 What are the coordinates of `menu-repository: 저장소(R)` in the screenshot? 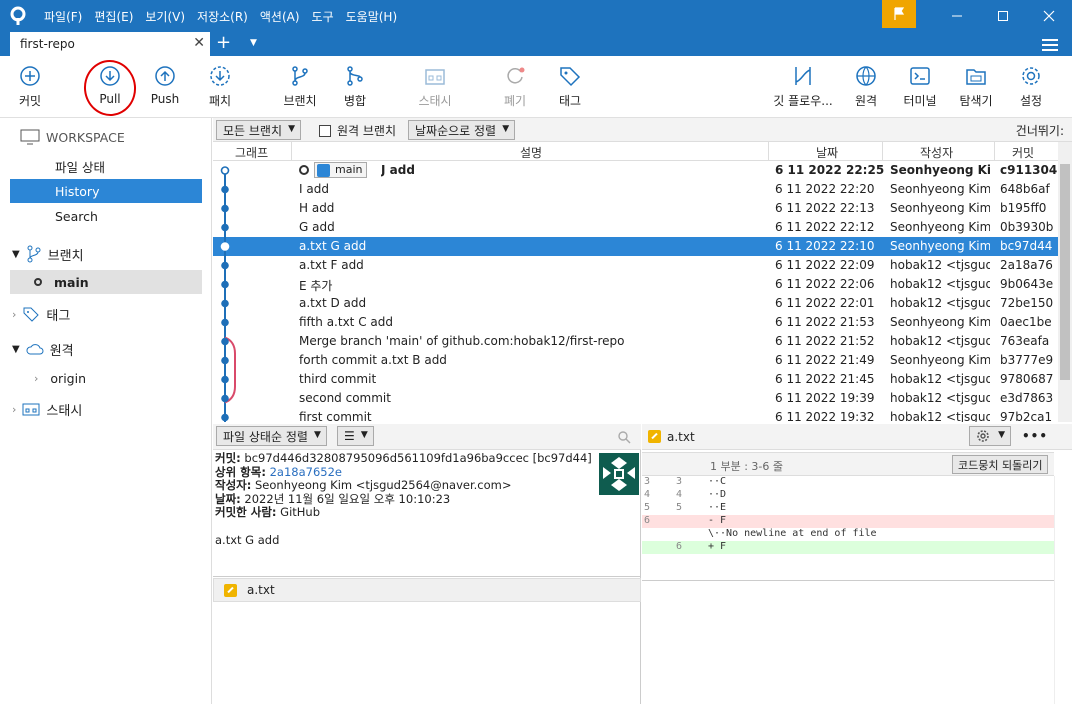 It's located at (222, 16).